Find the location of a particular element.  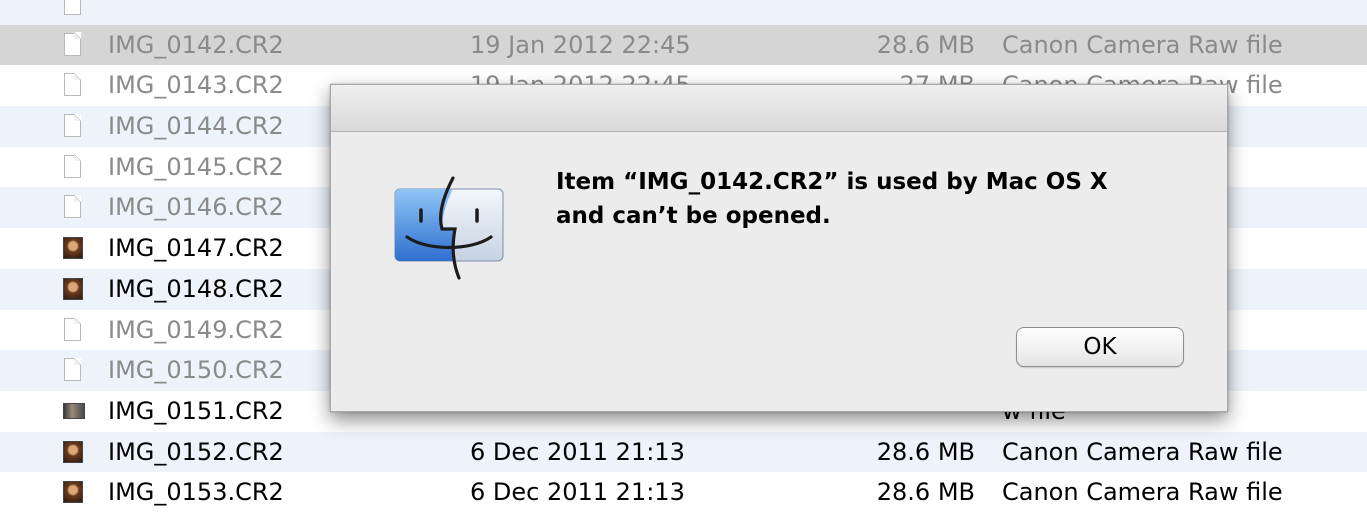

file-name: IMG_0151.CR2 is located at coordinates (196, 410).